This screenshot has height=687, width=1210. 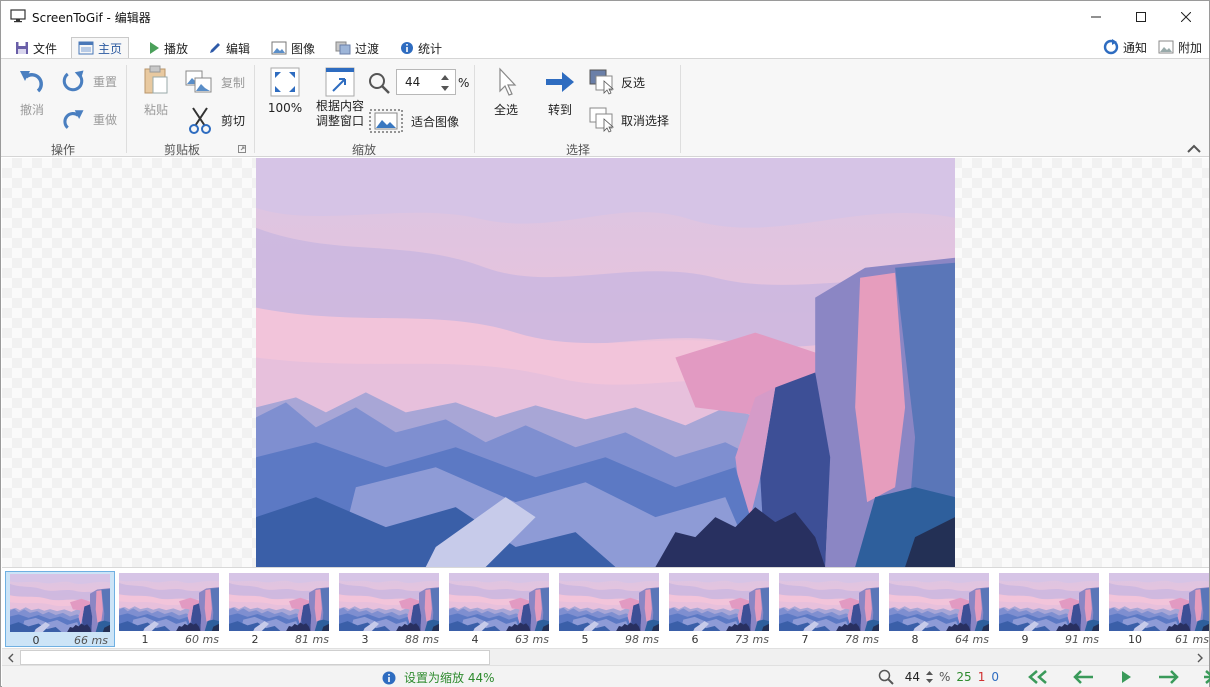 I want to click on cut-button: 剪切, so click(x=216, y=120).